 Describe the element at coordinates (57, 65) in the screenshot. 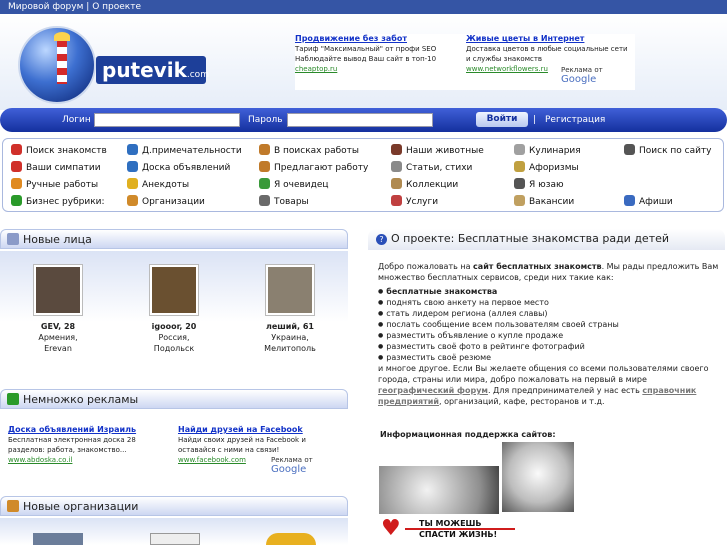

I see `logo-globe-icon` at that location.